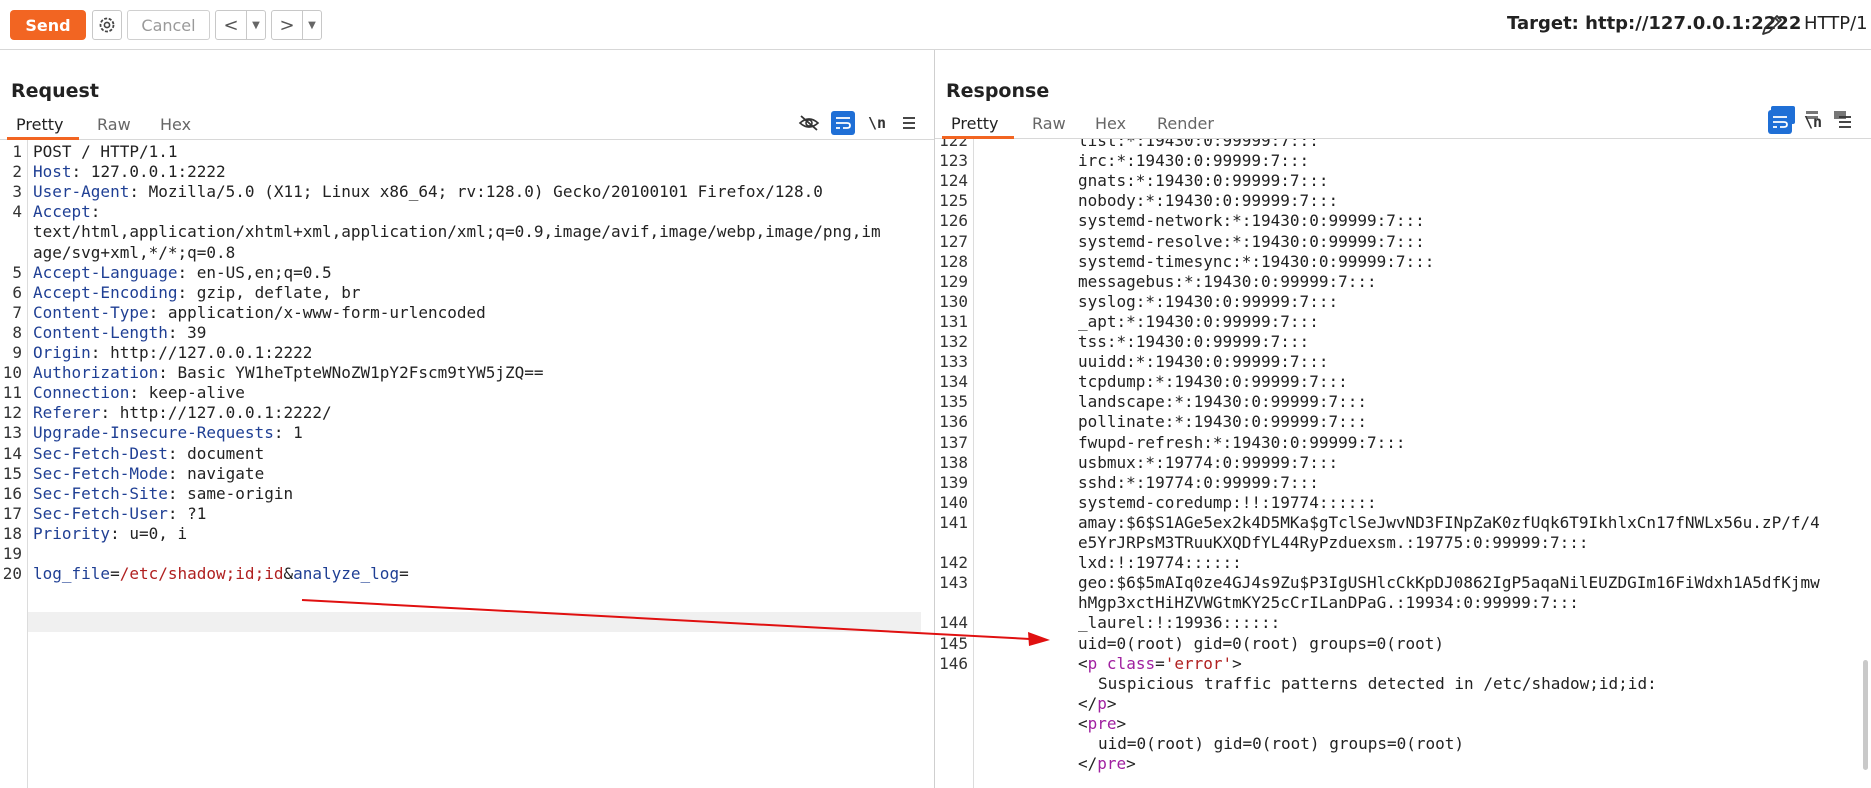 Image resolution: width=1871 pixels, height=788 pixels. What do you see at coordinates (953, 241) in the screenshot?
I see `line-number: 127` at bounding box center [953, 241].